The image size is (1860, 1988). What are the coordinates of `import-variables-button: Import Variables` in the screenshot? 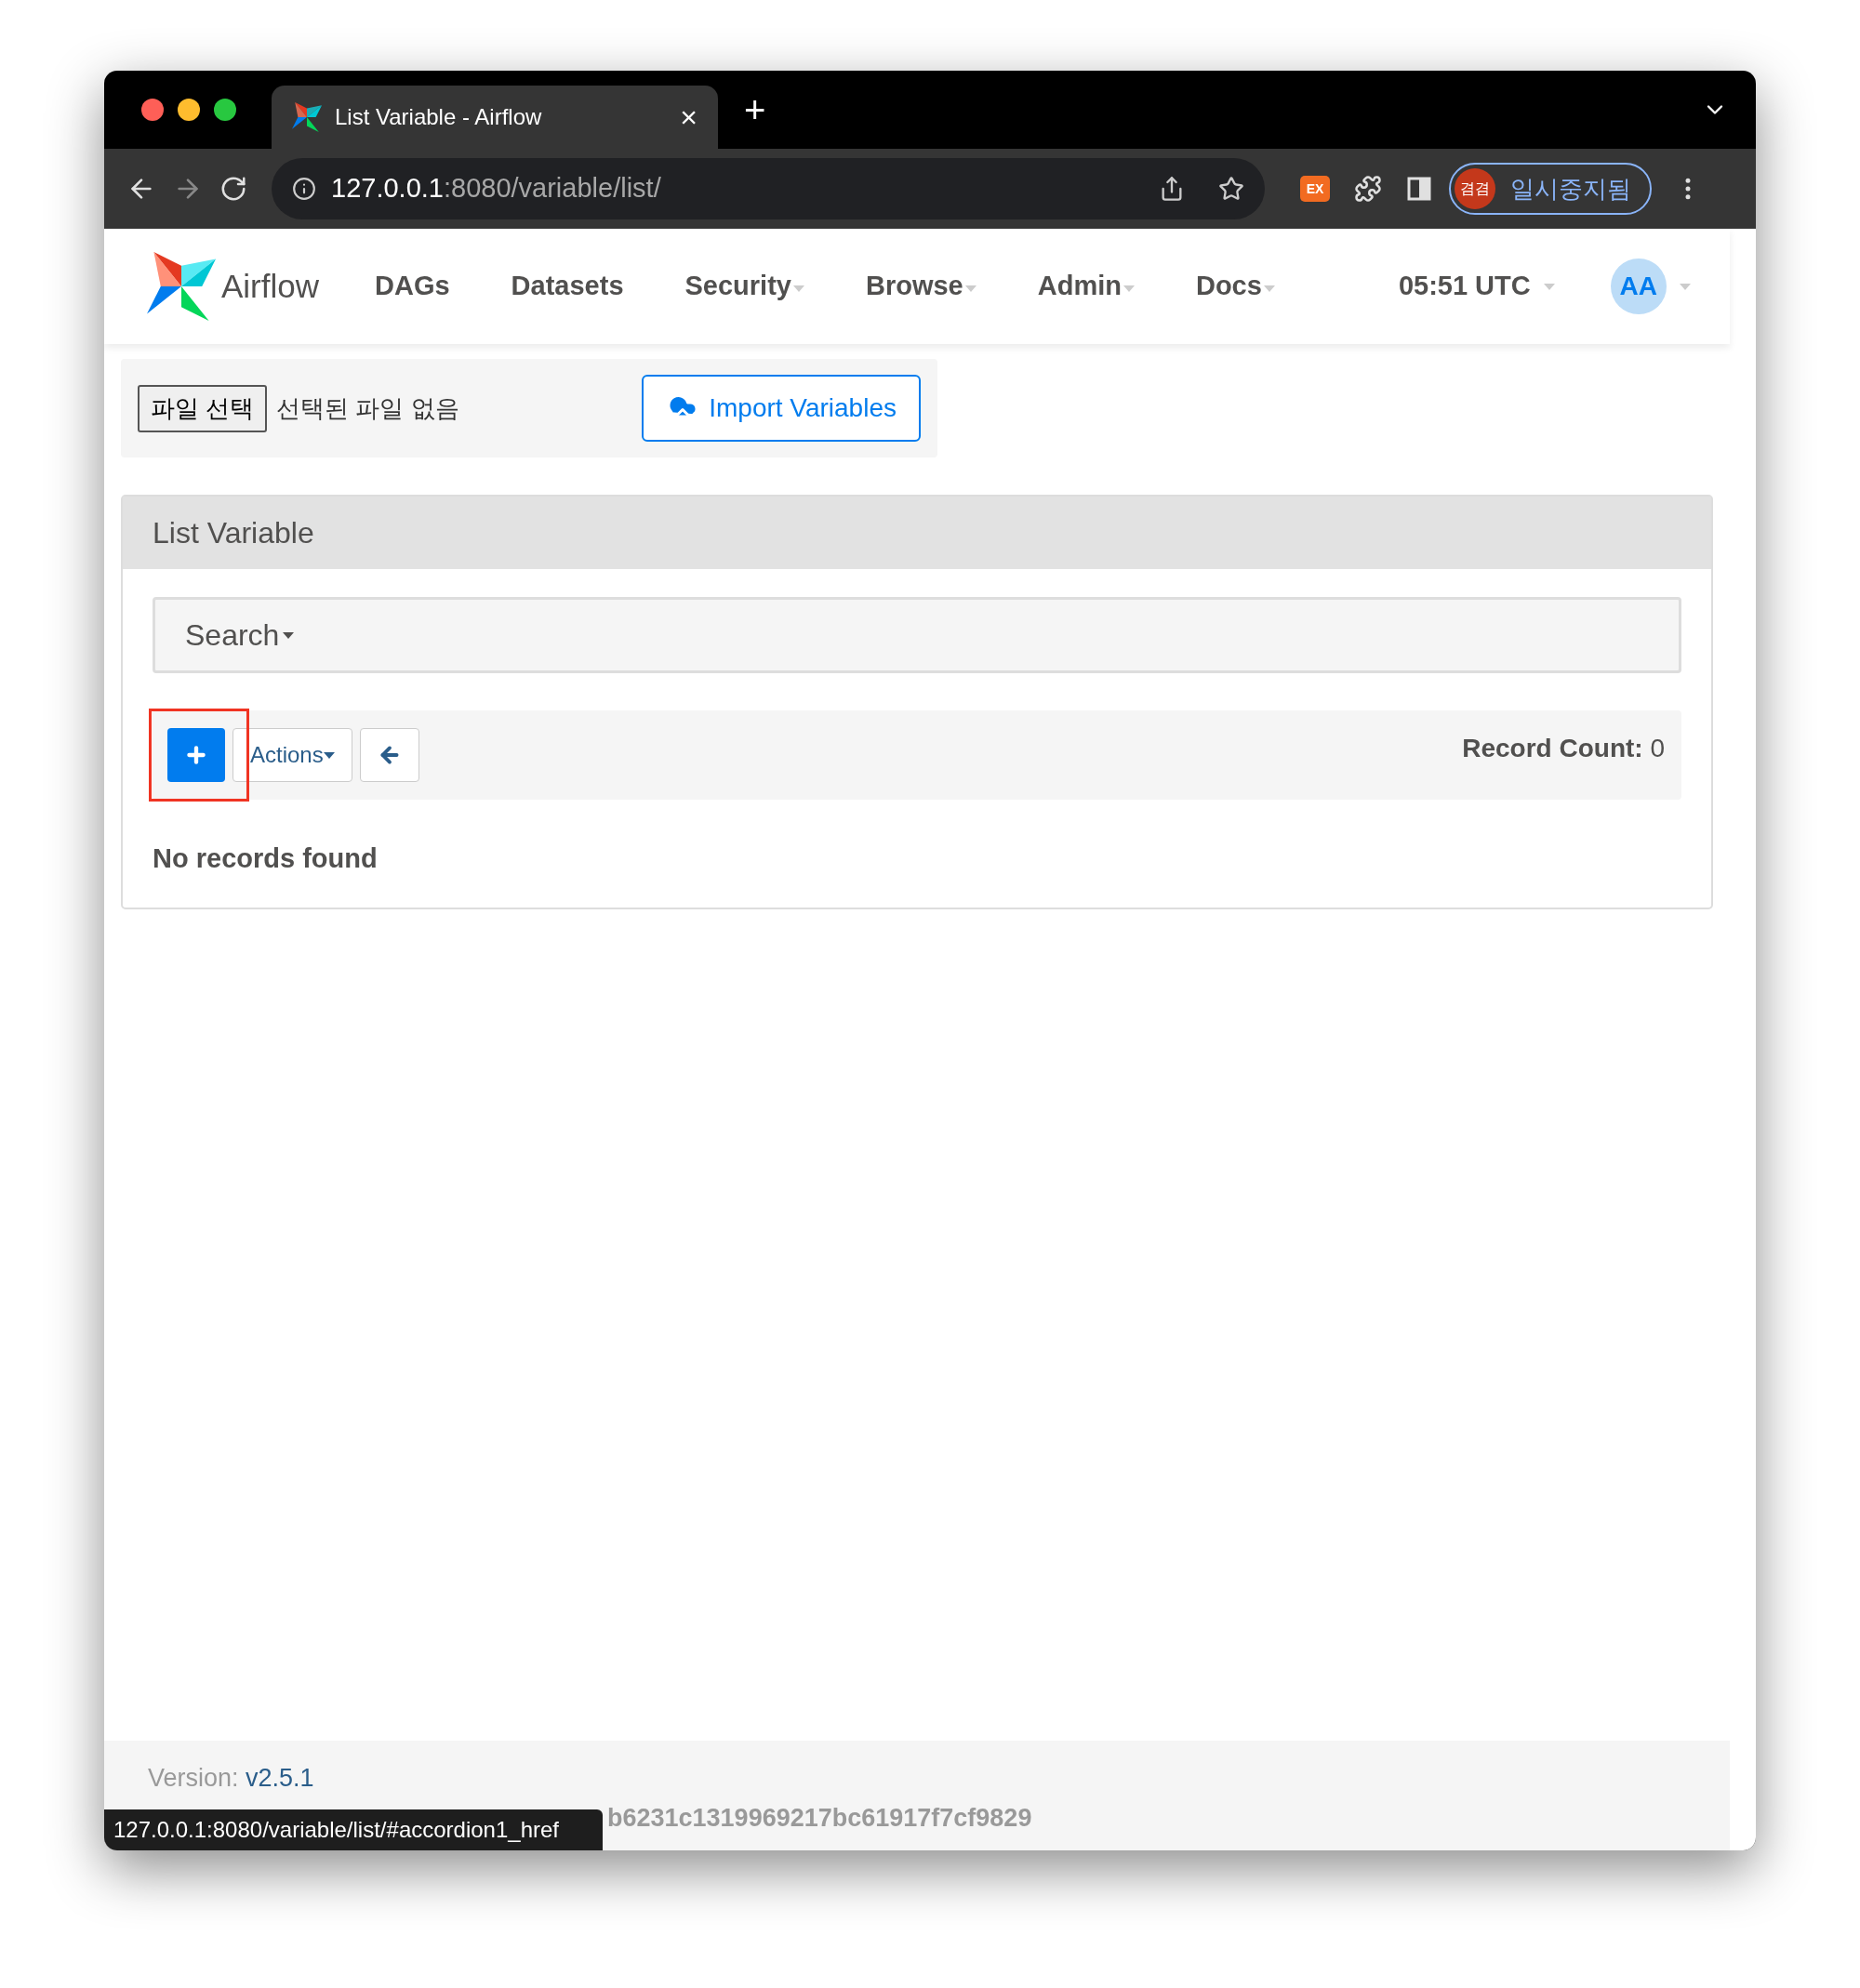 It's located at (781, 408).